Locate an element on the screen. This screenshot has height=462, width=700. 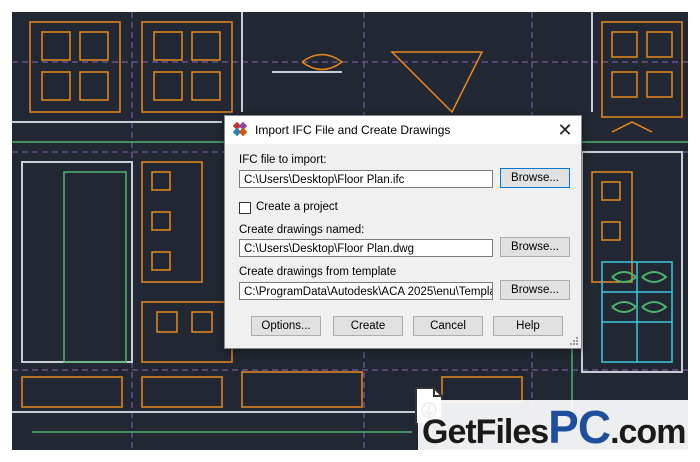
watermark-logo: GetFilesPC.com is located at coordinates (550, 418).